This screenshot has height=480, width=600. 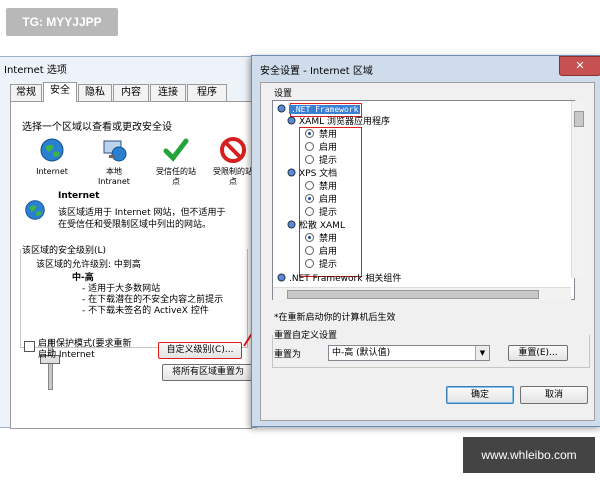 What do you see at coordinates (319, 109) in the screenshot?
I see `tree-group-net-framework: .NET Framework` at bounding box center [319, 109].